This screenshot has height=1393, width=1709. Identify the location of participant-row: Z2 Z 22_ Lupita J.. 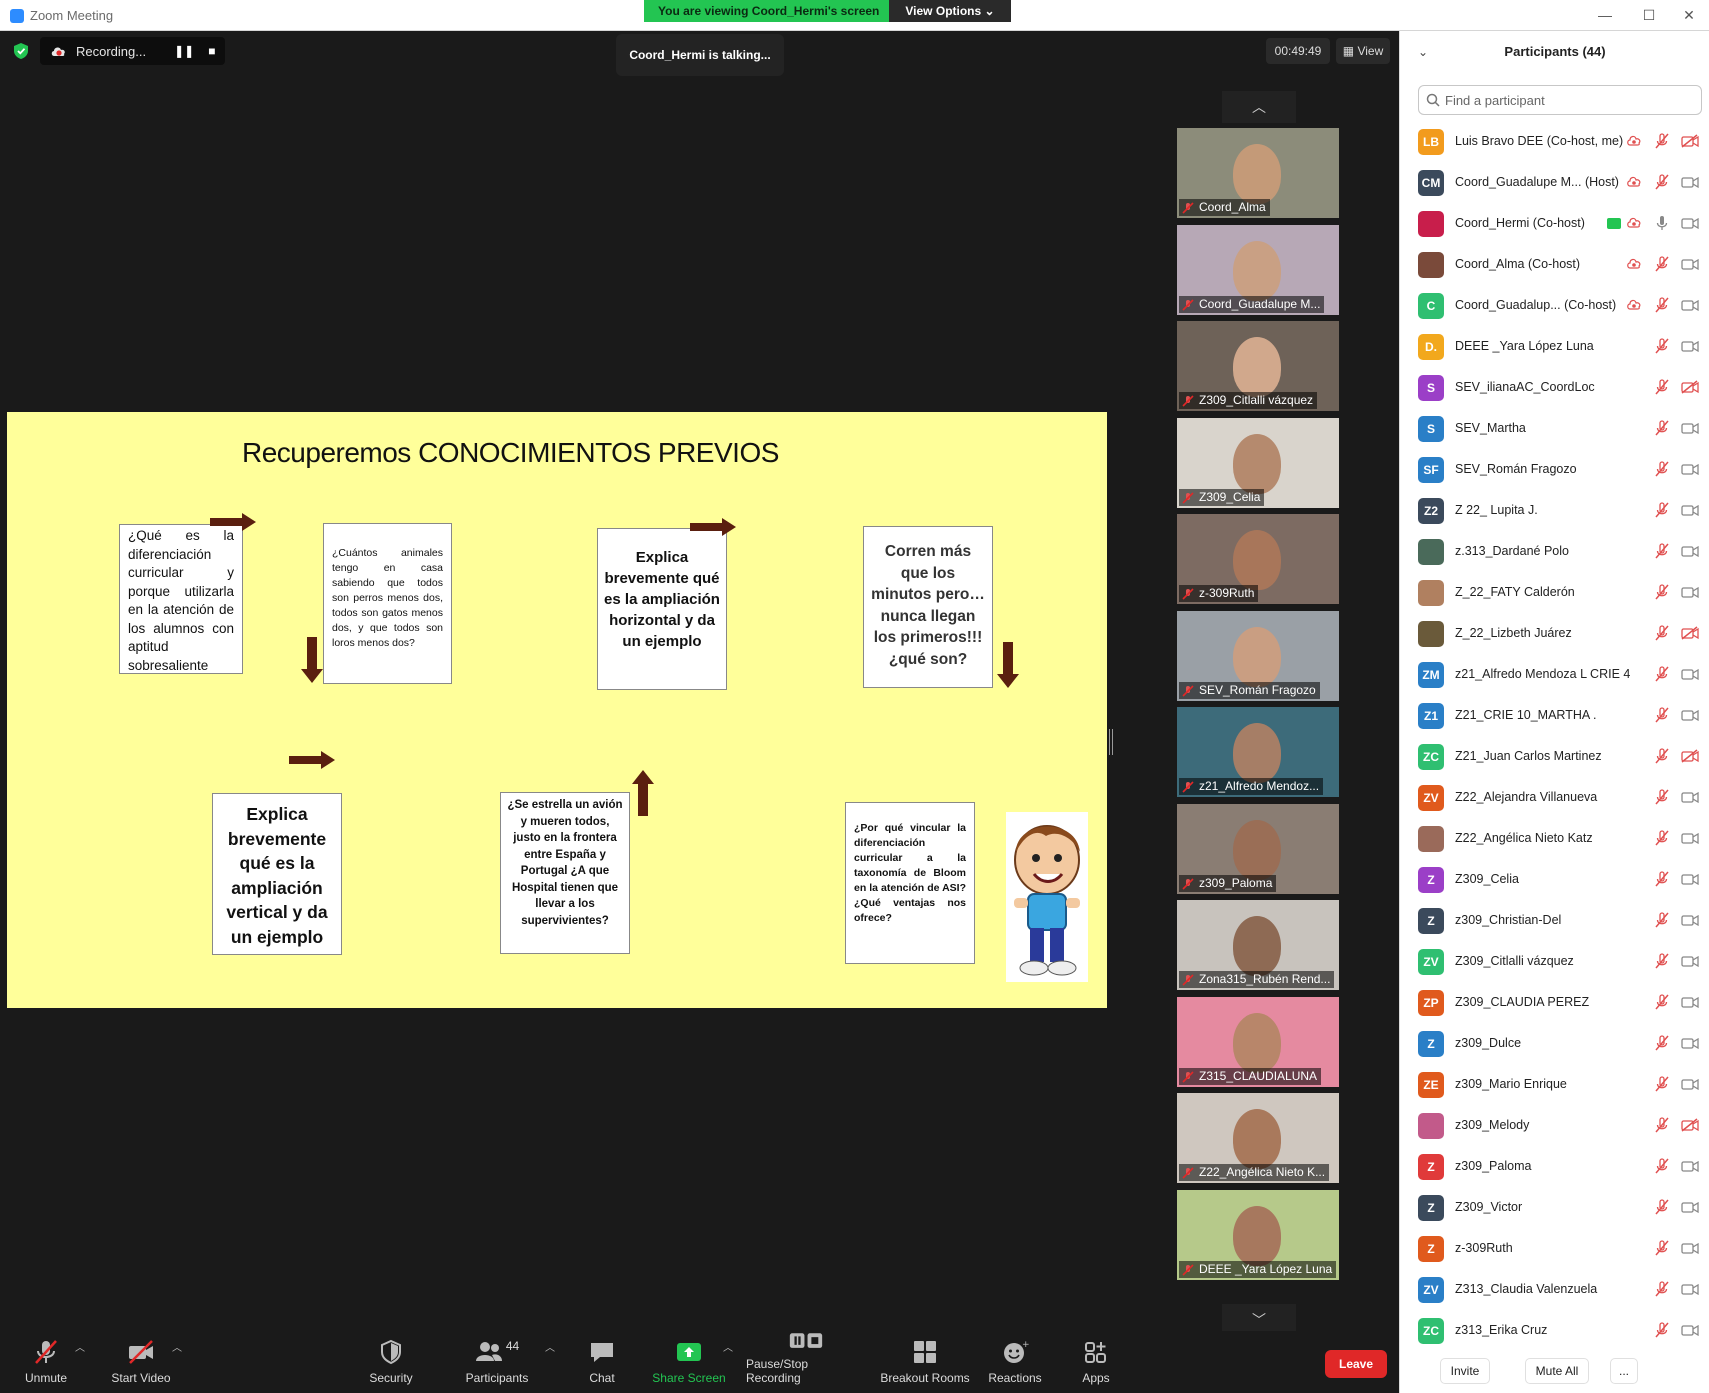
(1554, 510).